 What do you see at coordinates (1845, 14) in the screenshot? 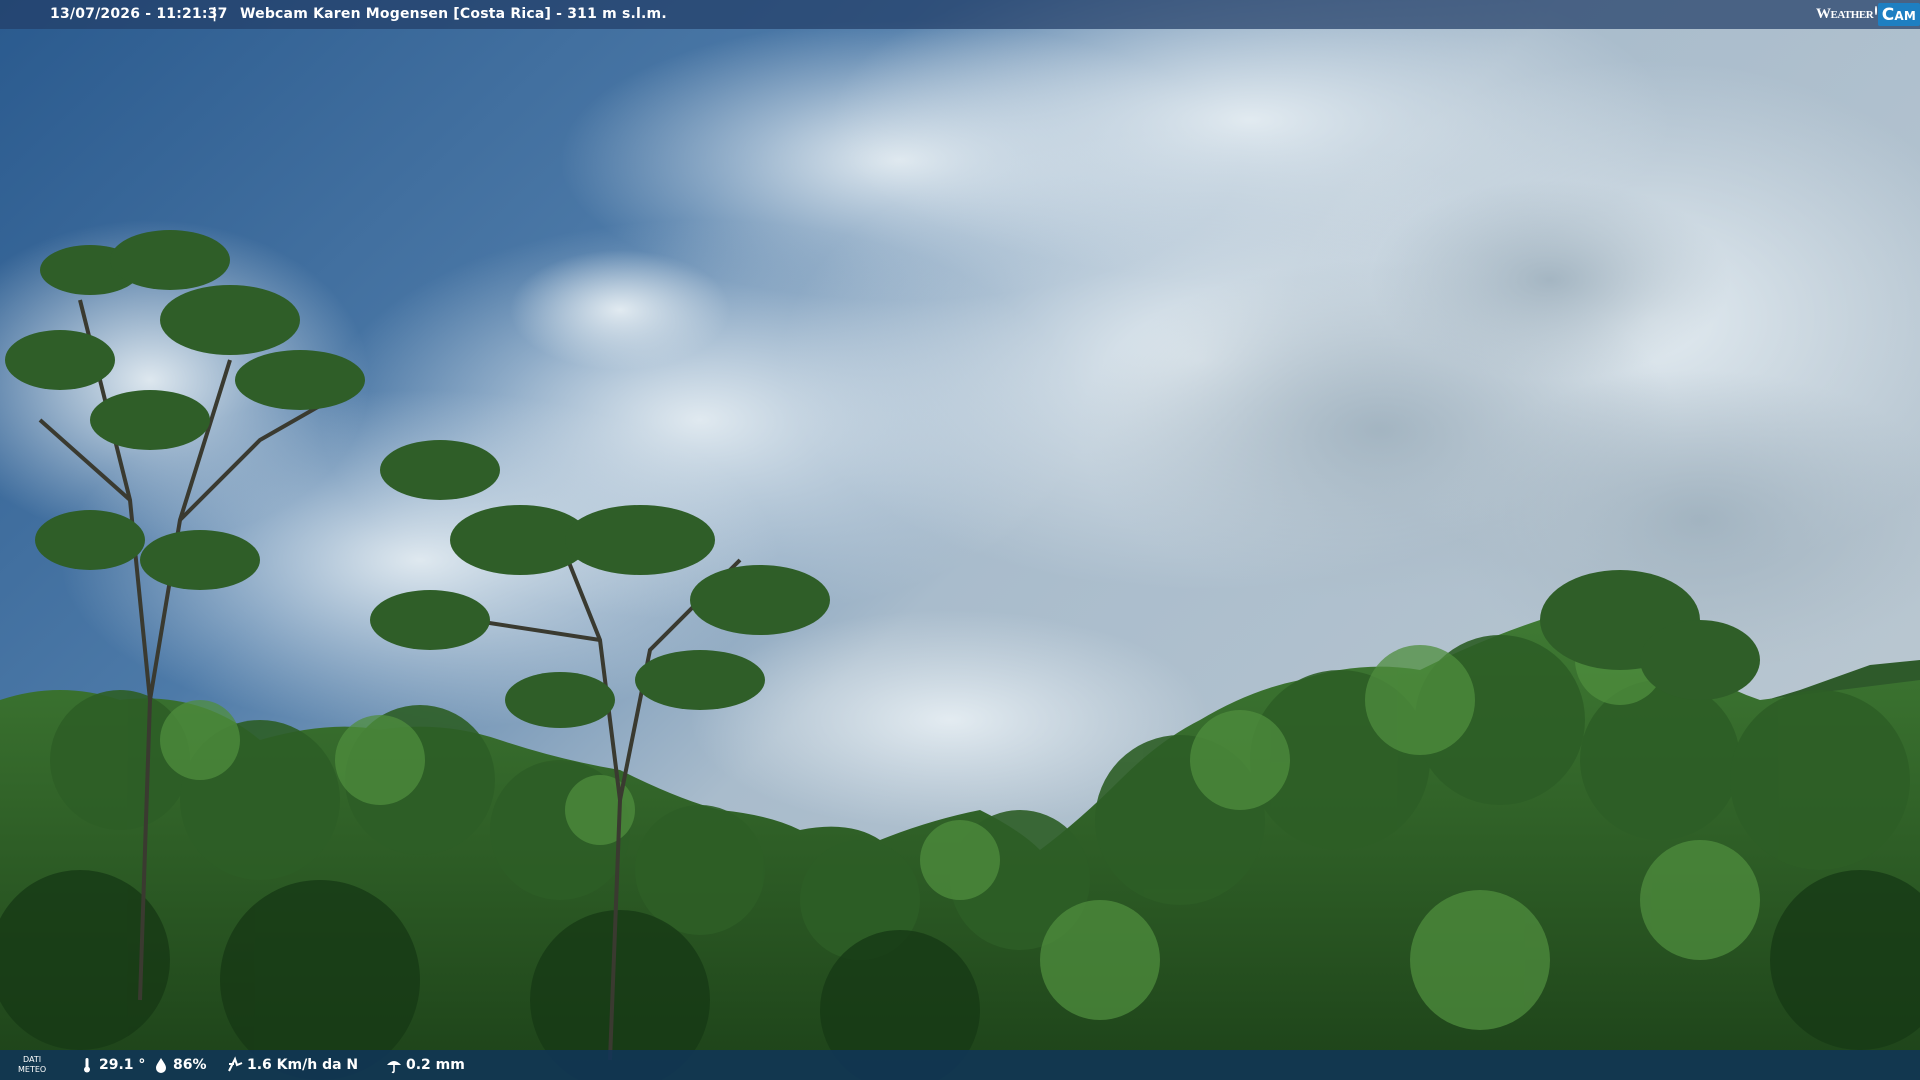
I see `logo-word: Weather` at bounding box center [1845, 14].